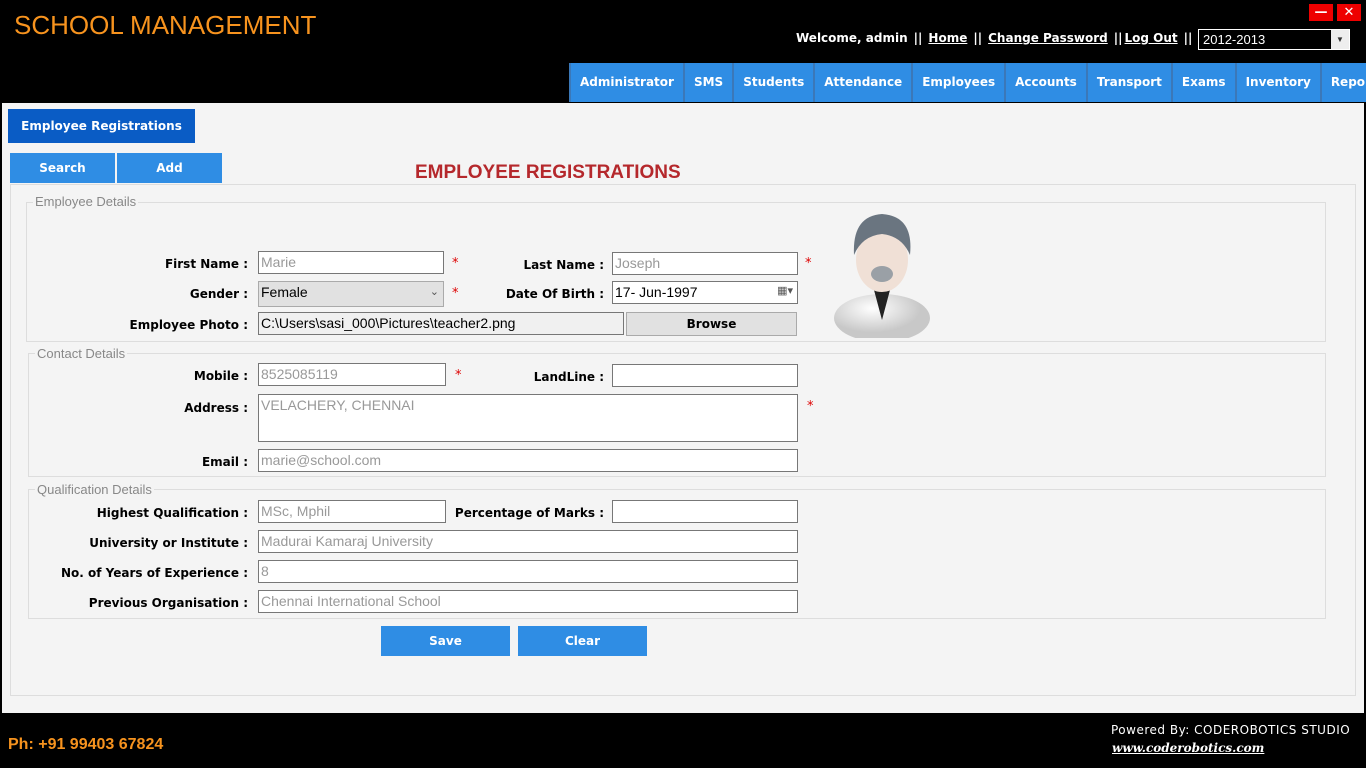  I want to click on home-link: Home, so click(947, 38).